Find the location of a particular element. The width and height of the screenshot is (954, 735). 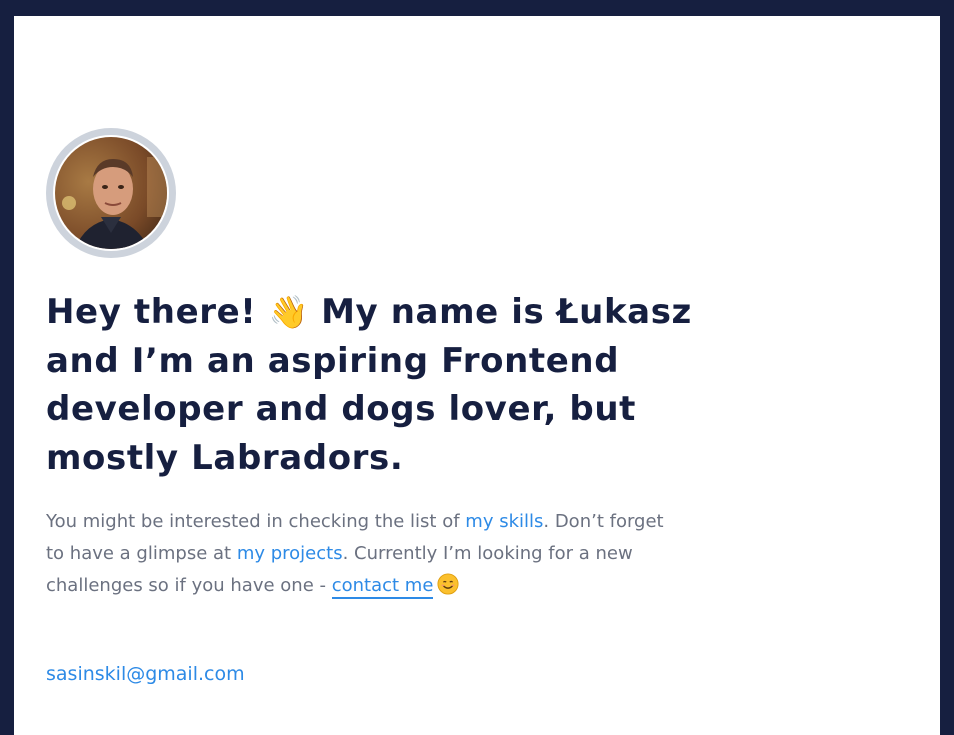

avatar-image is located at coordinates (111, 193).